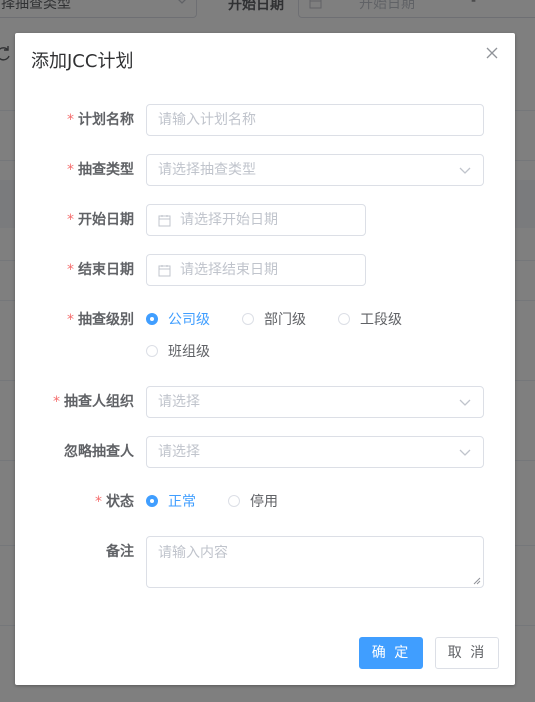 This screenshot has height=702, width=535. Describe the element at coordinates (182, 502) in the screenshot. I see `radio-label: 正常` at that location.